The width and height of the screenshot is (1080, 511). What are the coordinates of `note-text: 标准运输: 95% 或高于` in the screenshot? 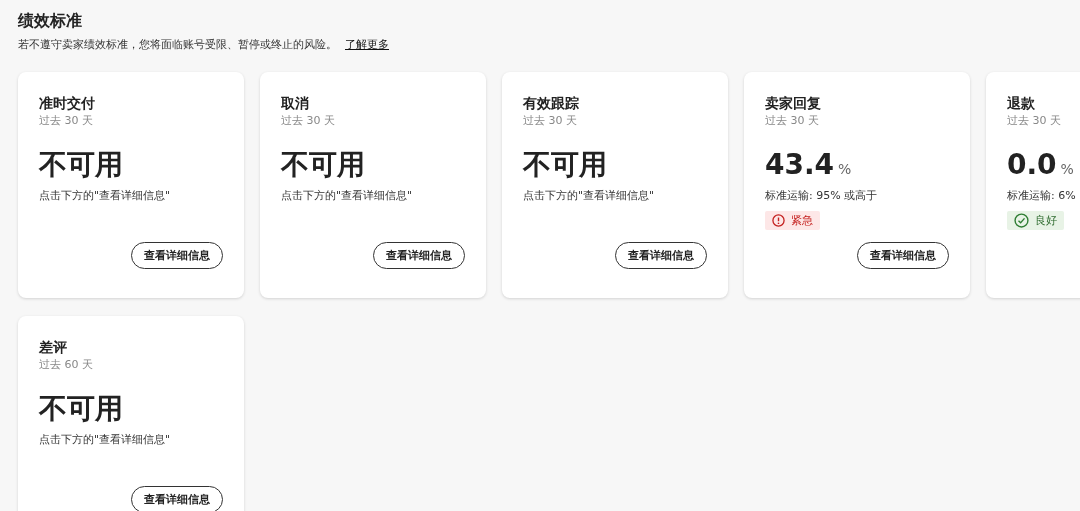 It's located at (821, 195).